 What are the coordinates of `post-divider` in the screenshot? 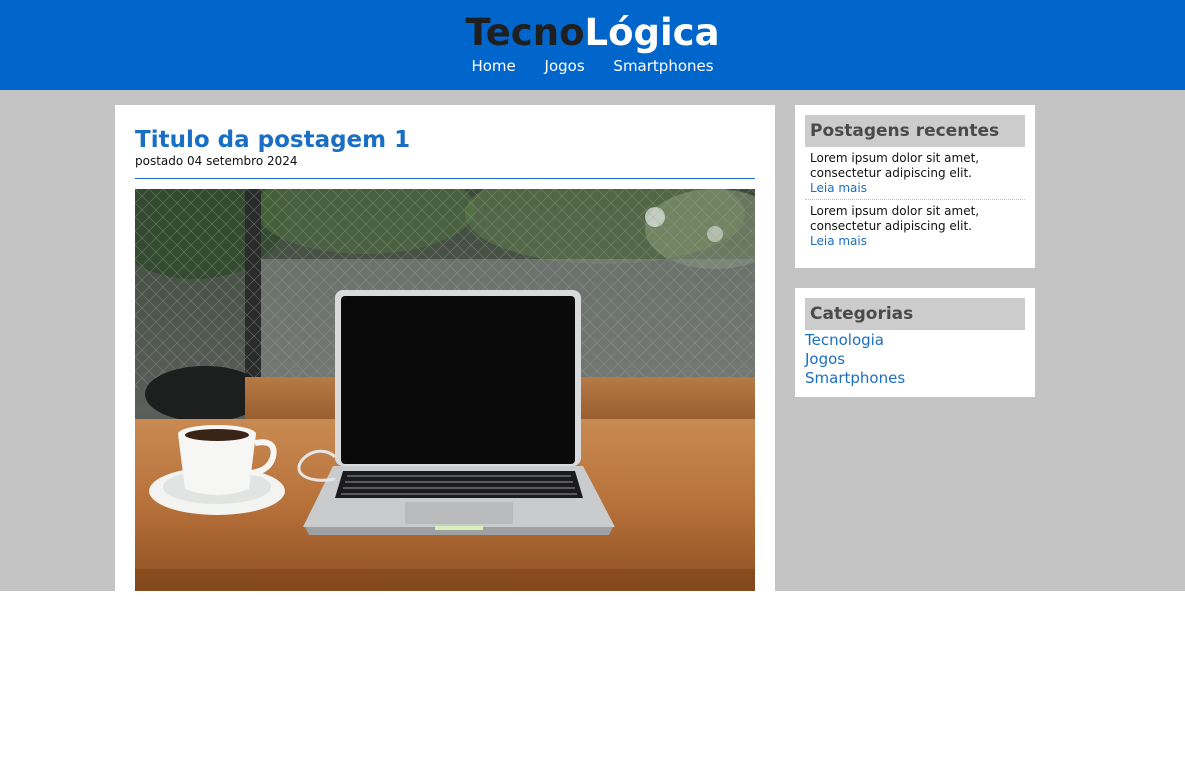 It's located at (445, 178).